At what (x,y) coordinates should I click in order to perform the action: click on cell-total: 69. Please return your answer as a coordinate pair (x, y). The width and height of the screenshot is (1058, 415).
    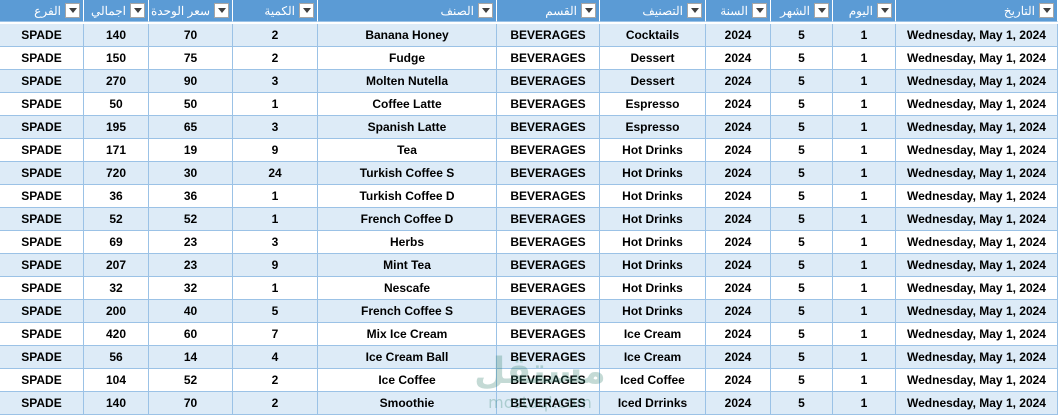
    Looking at the image, I should click on (116, 242).